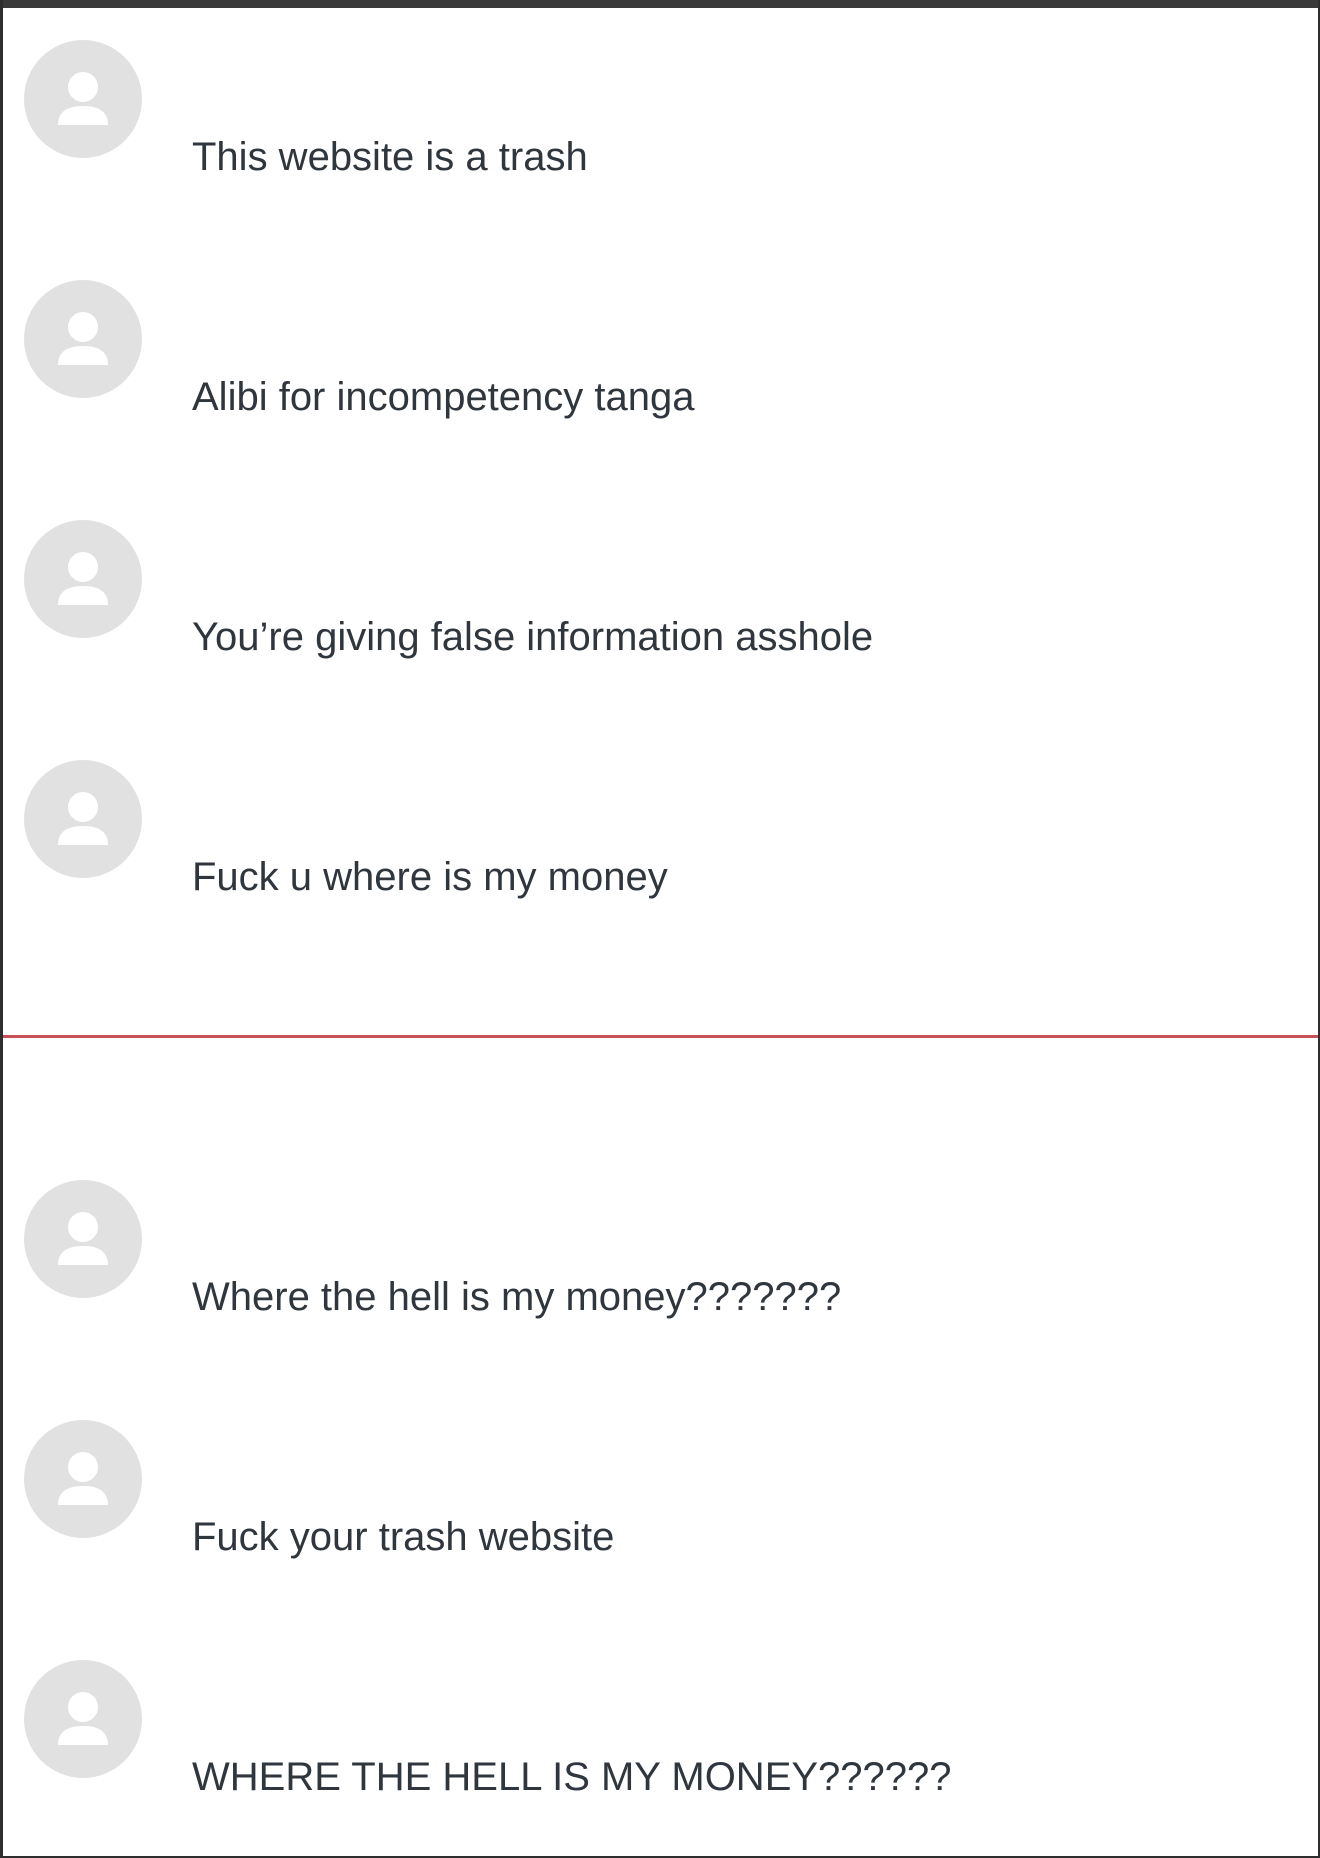 The height and width of the screenshot is (1858, 1320). What do you see at coordinates (660, 4) in the screenshot?
I see `window-top-bar` at bounding box center [660, 4].